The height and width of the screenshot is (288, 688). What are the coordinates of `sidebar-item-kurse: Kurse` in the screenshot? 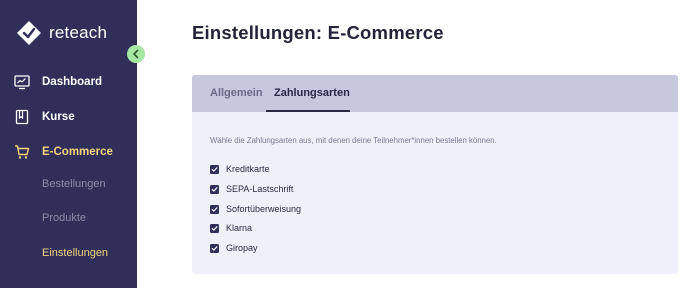 It's located at (68, 117).